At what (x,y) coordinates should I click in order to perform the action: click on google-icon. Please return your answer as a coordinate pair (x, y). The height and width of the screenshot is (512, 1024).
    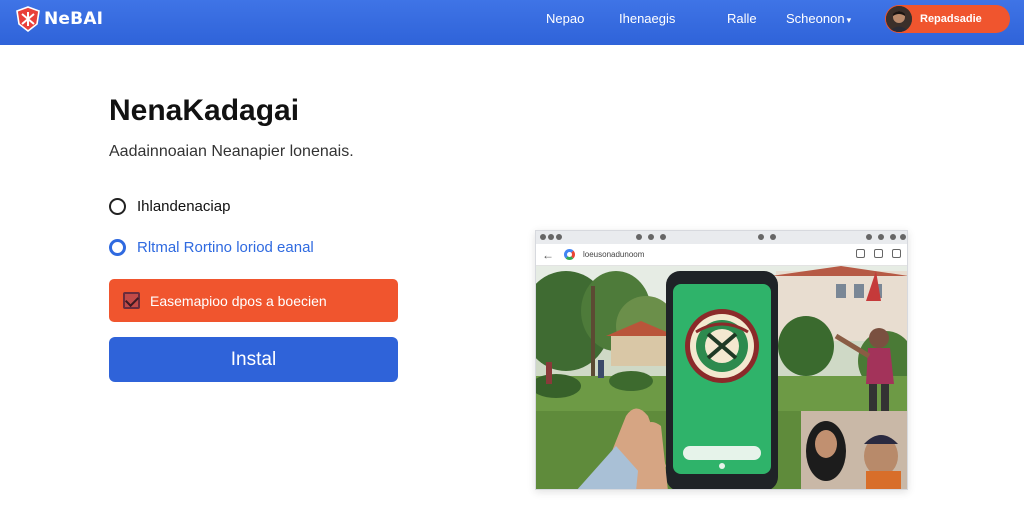
    Looking at the image, I should click on (569, 254).